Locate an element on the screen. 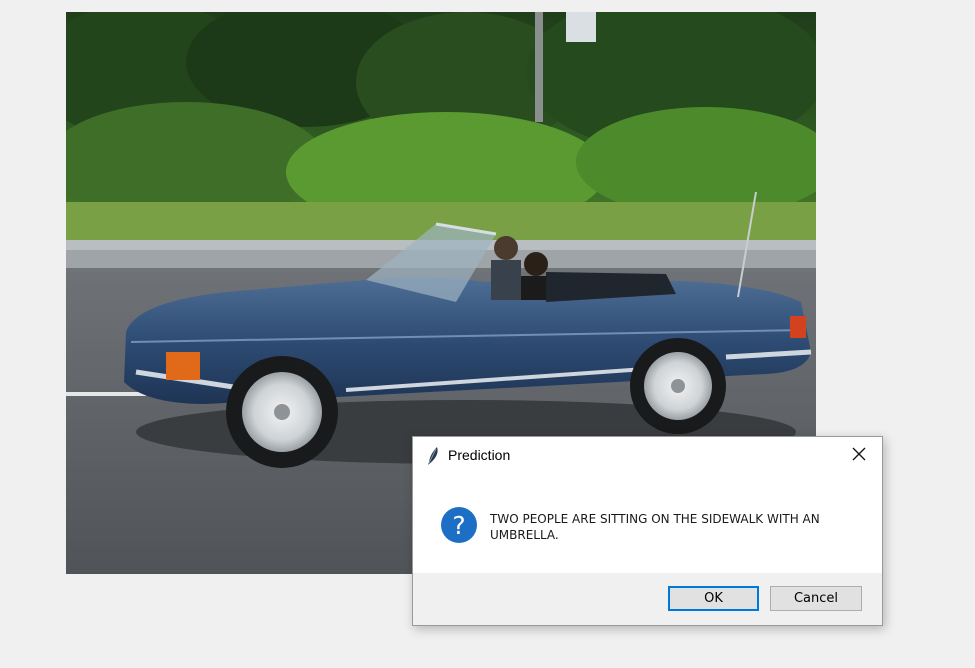  dialog-button-area: OK Cancel is located at coordinates (647, 599).